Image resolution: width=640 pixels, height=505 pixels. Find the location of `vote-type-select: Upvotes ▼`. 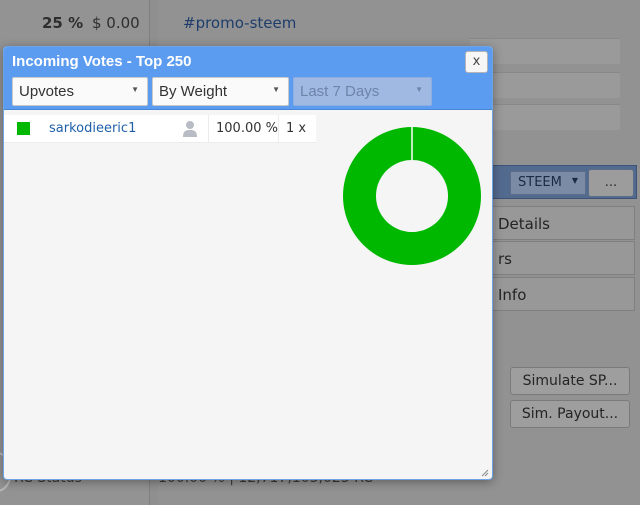

vote-type-select: Upvotes ▼ is located at coordinates (80, 91).